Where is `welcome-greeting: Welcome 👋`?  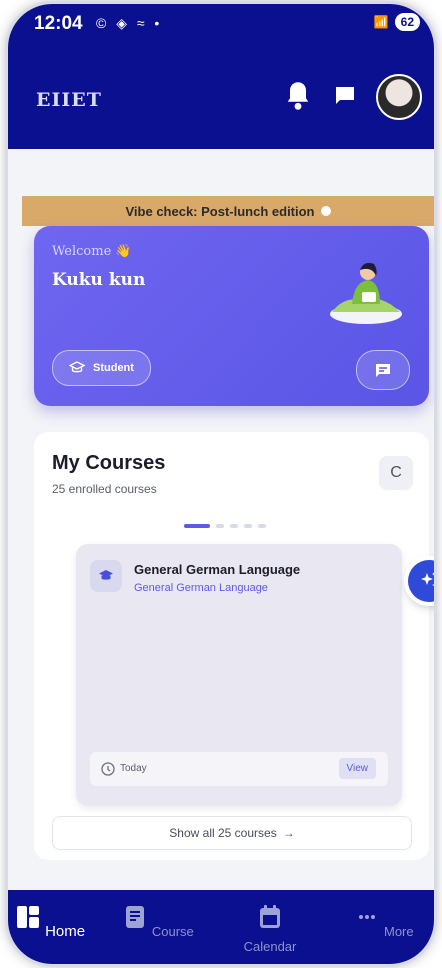 welcome-greeting: Welcome 👋 is located at coordinates (92, 251).